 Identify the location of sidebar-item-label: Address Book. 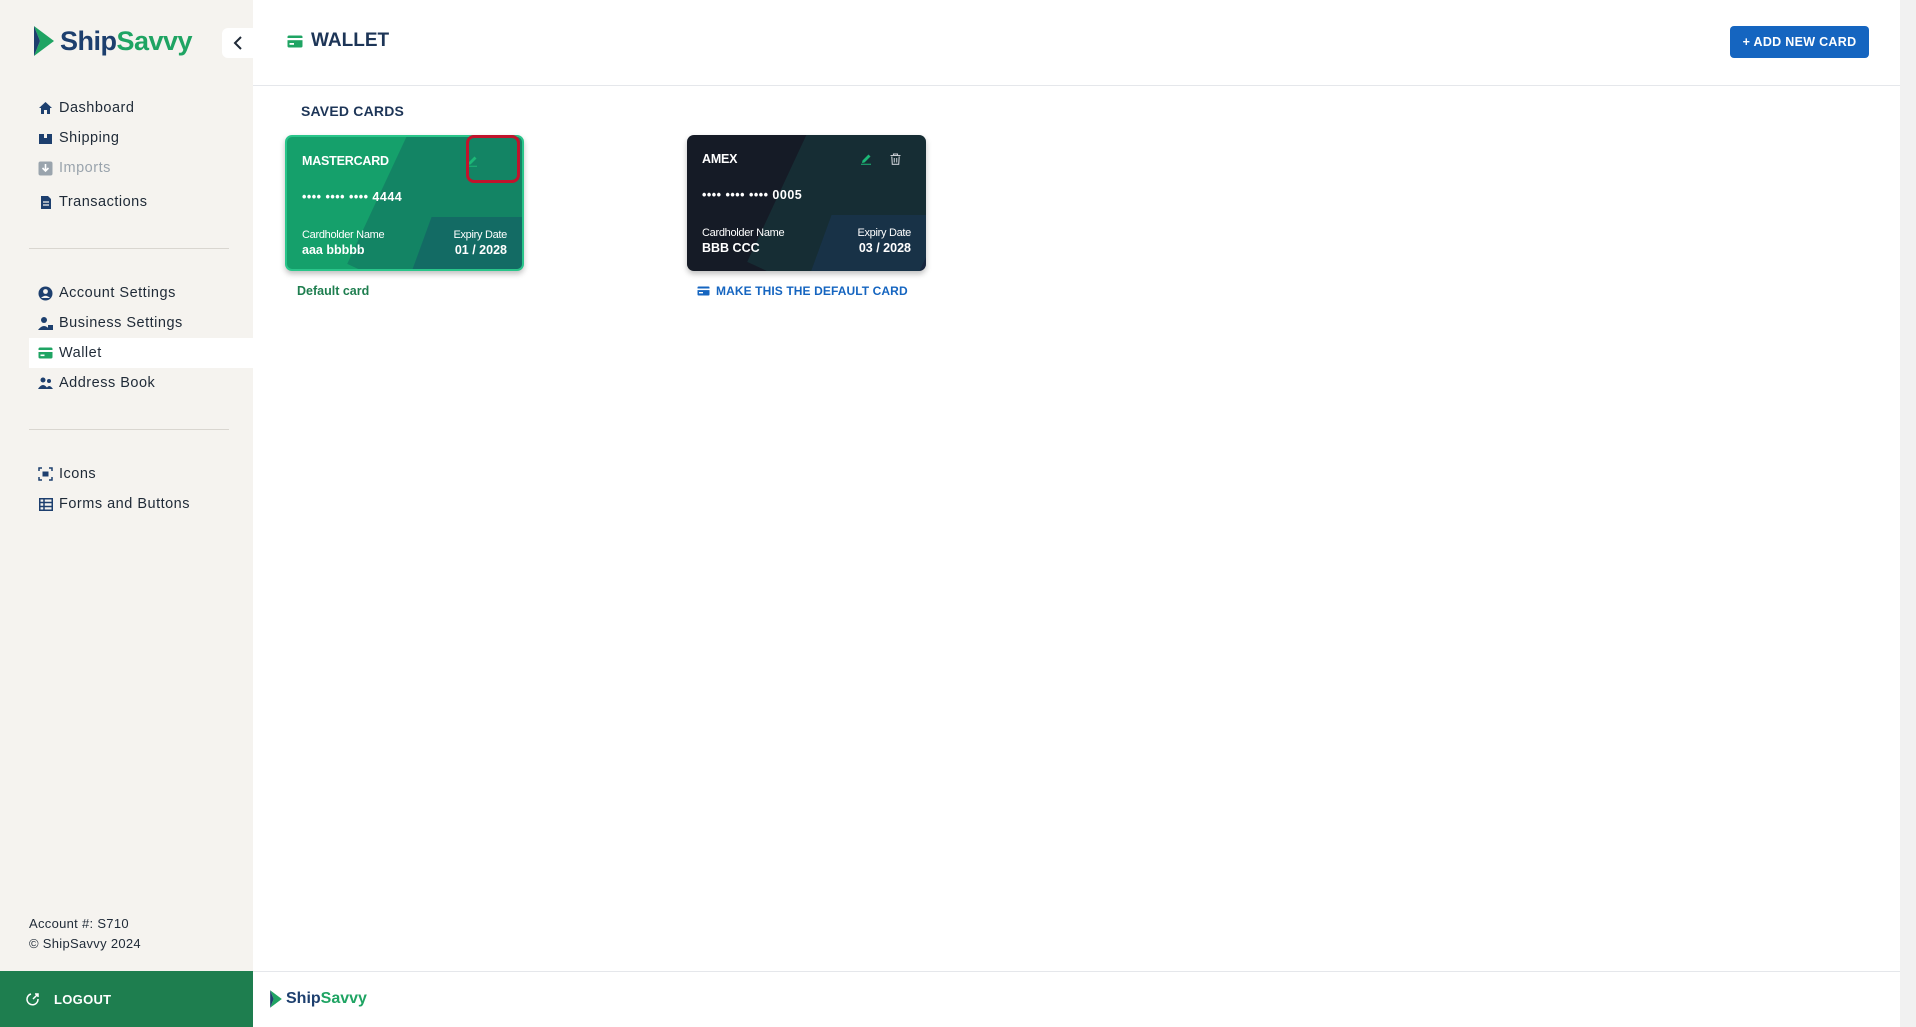
(107, 383).